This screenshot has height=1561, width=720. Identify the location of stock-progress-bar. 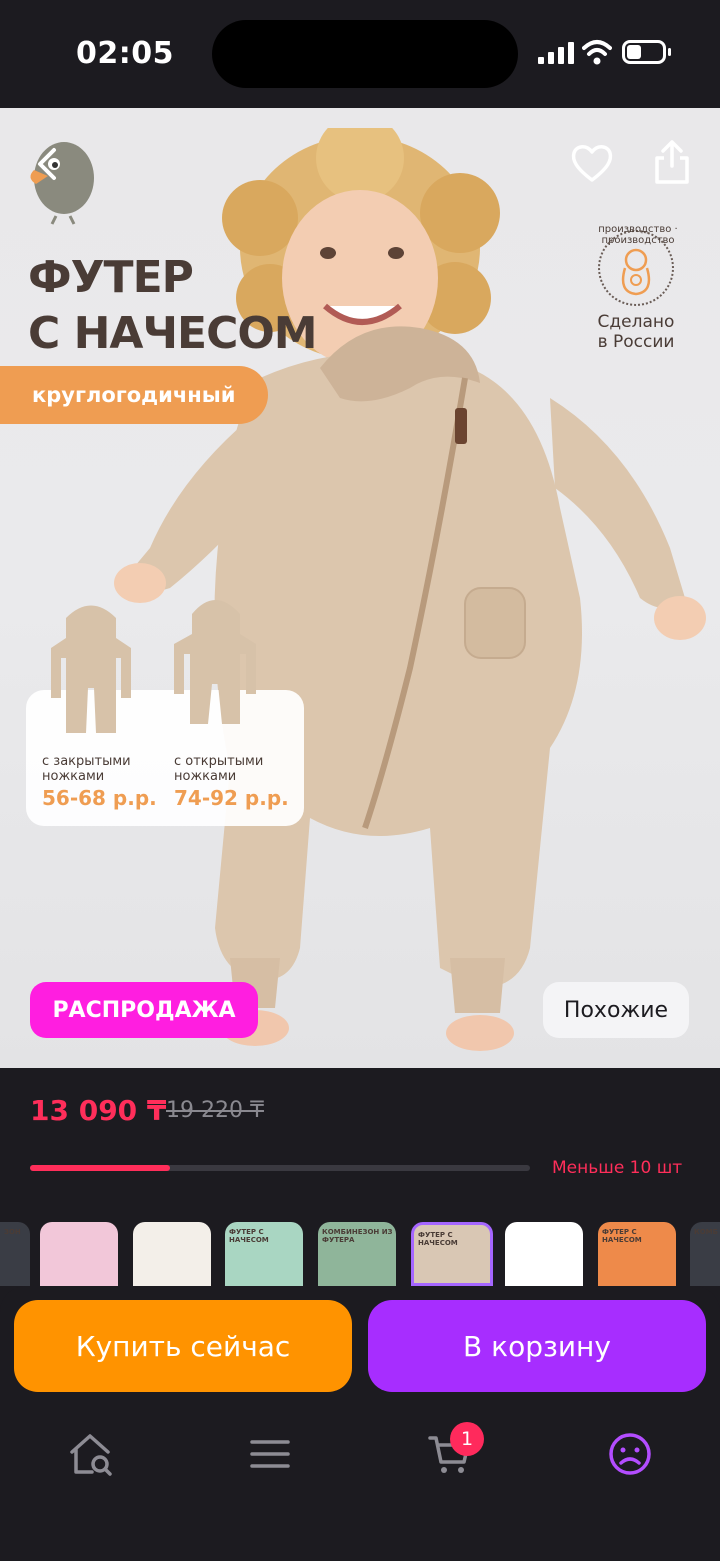
(280, 1168).